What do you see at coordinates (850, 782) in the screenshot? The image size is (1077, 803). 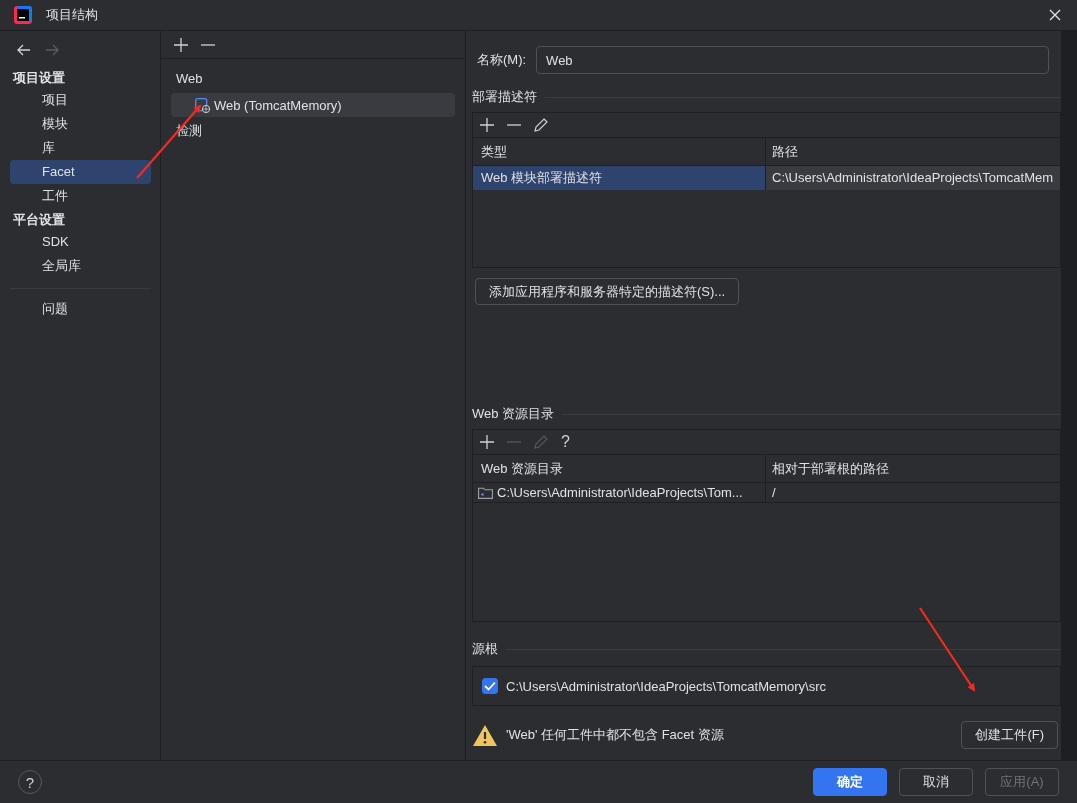 I see `ok-button: 确定` at bounding box center [850, 782].